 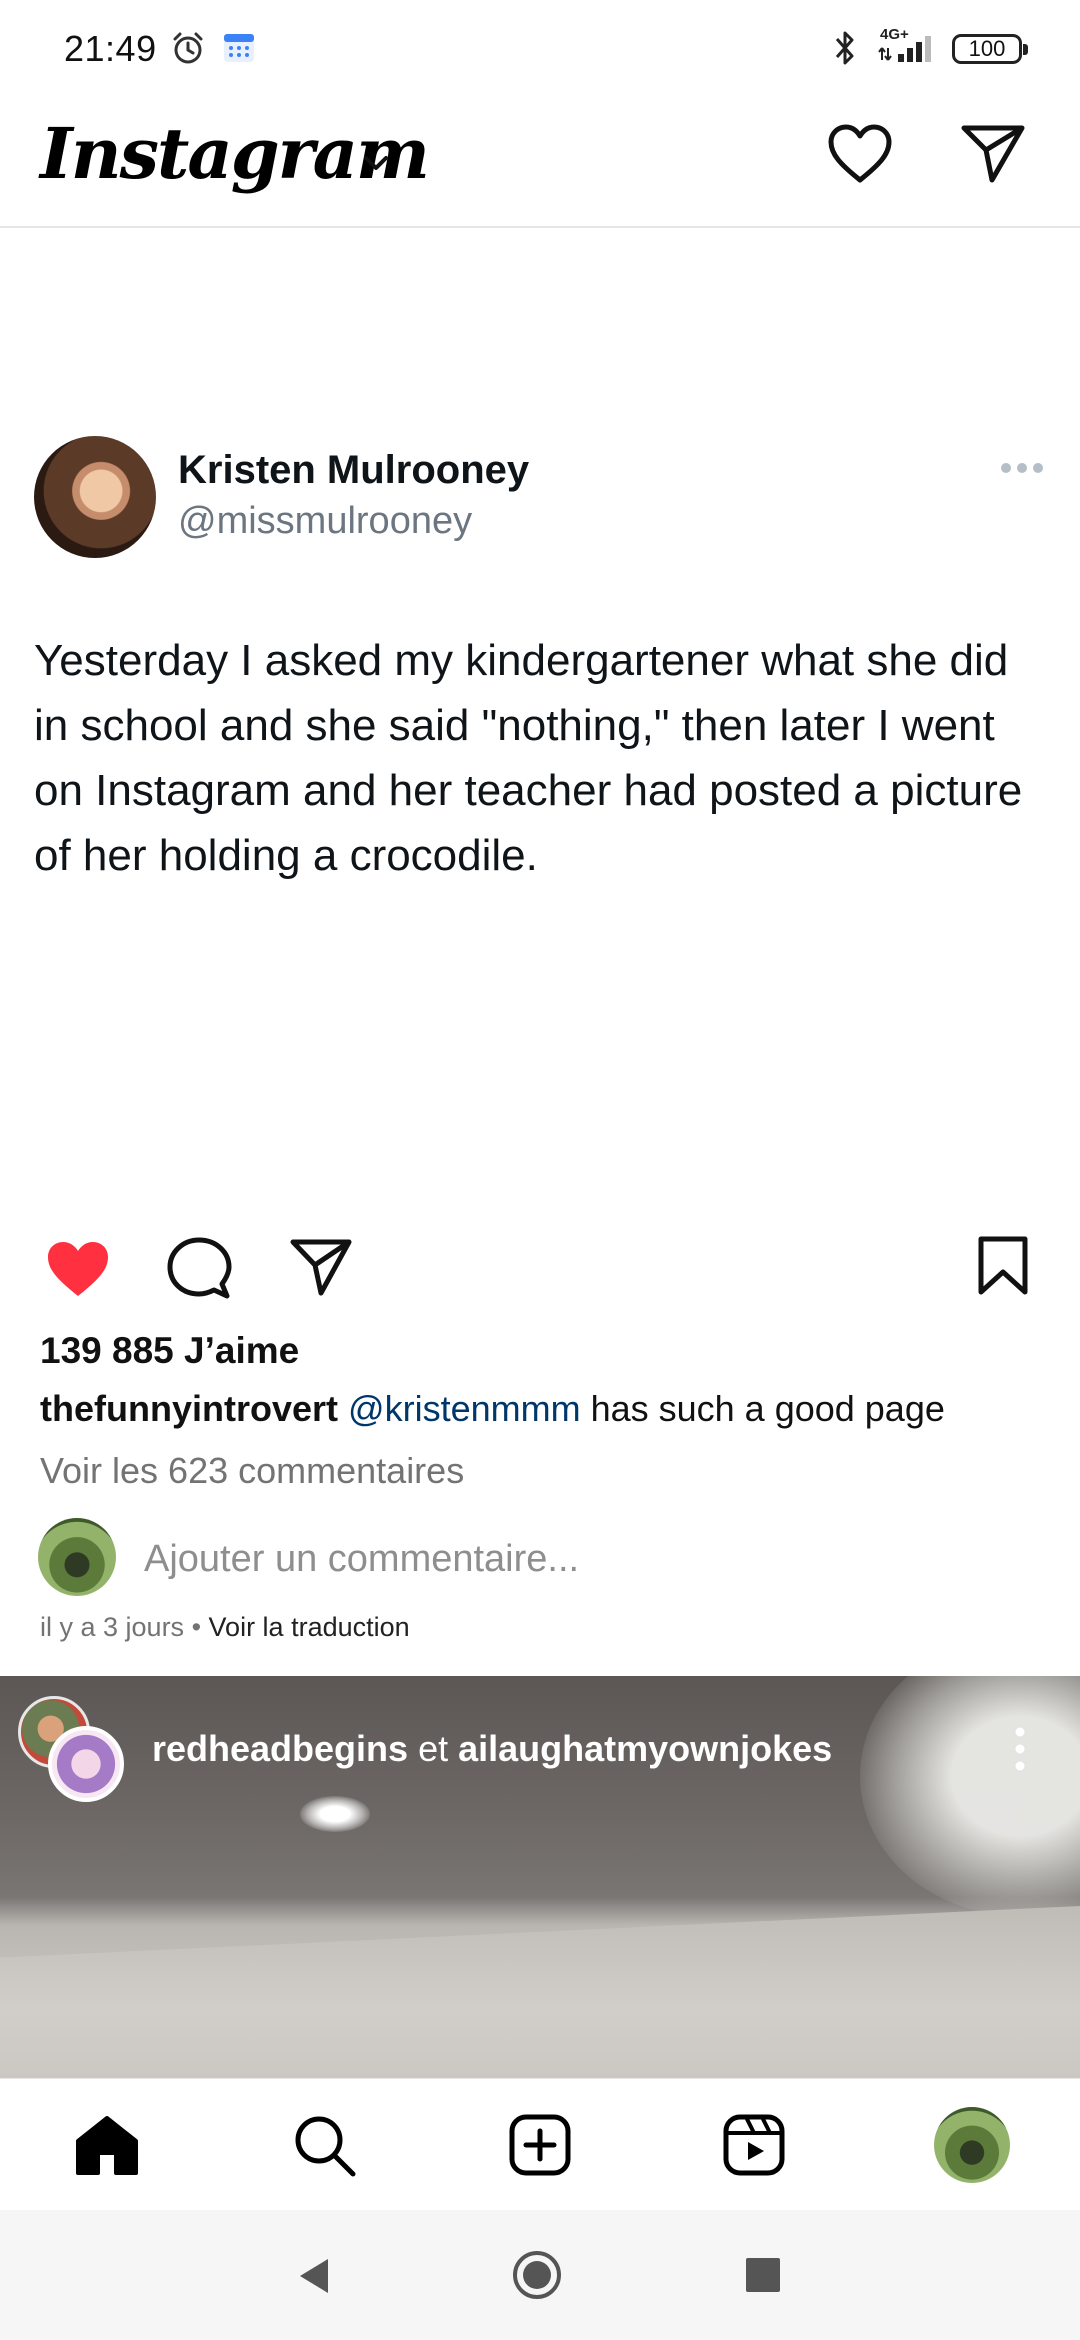 I want to click on home-circle-icon, so click(x=537, y=2275).